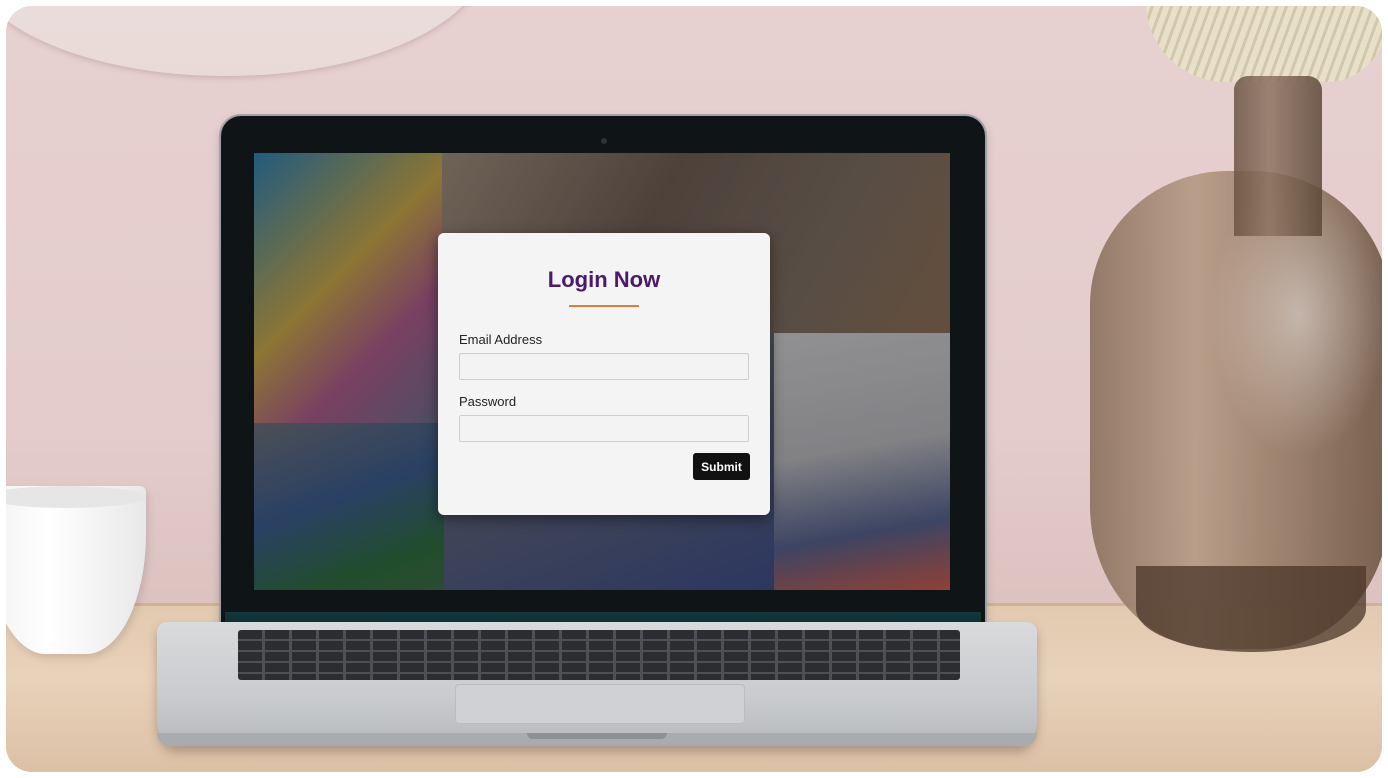 This screenshot has width=1388, height=778. Describe the element at coordinates (501, 339) in the screenshot. I see `email-label: Email Address` at that location.